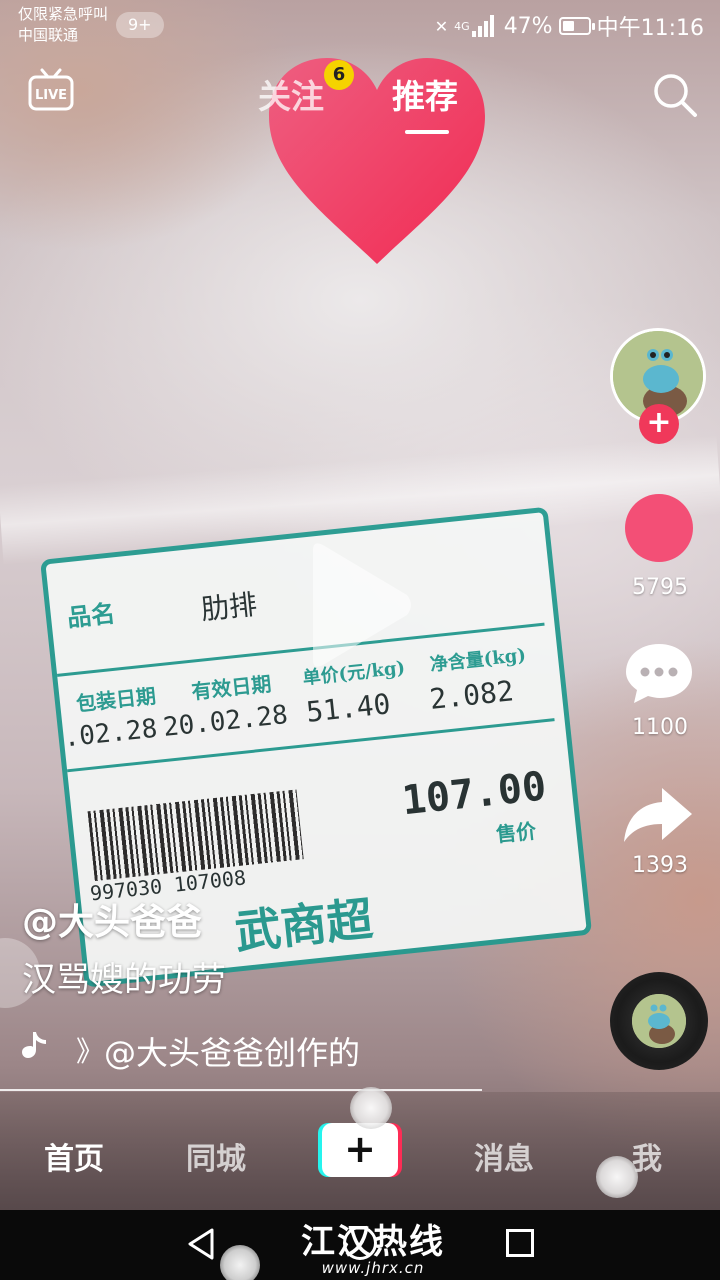 This screenshot has width=720, height=1280. I want to click on share-count: 1393, so click(660, 865).